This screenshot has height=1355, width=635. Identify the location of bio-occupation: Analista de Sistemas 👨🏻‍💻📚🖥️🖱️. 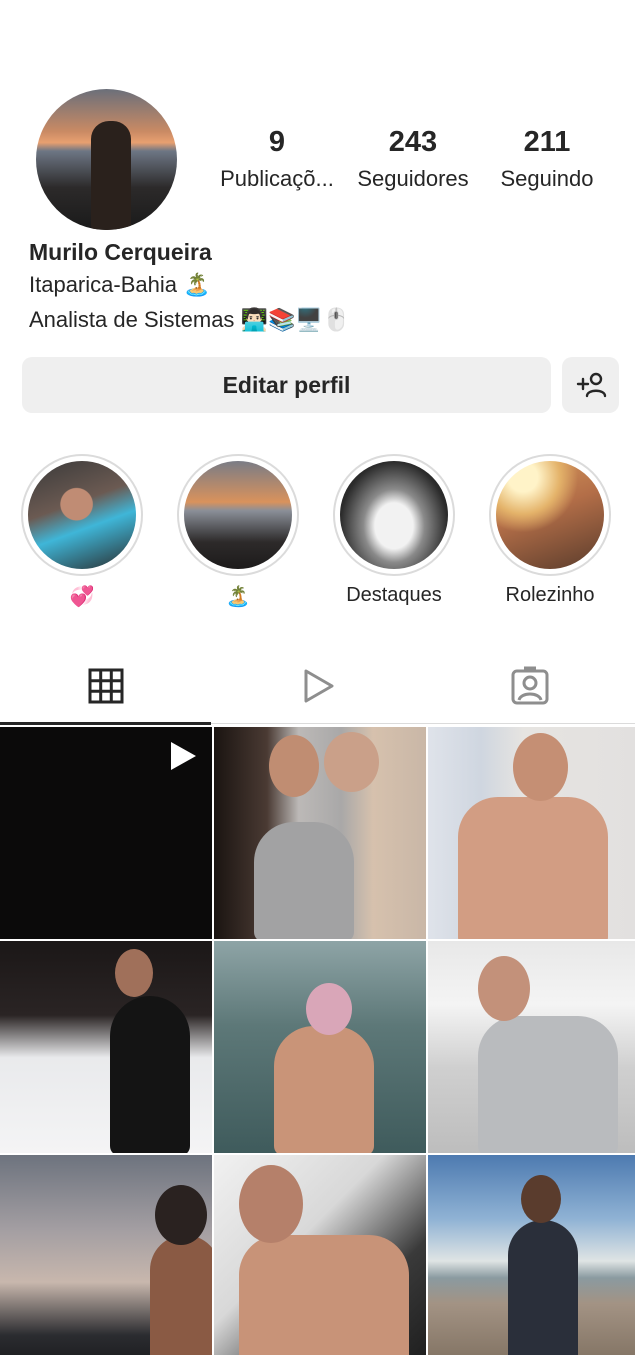
(190, 319).